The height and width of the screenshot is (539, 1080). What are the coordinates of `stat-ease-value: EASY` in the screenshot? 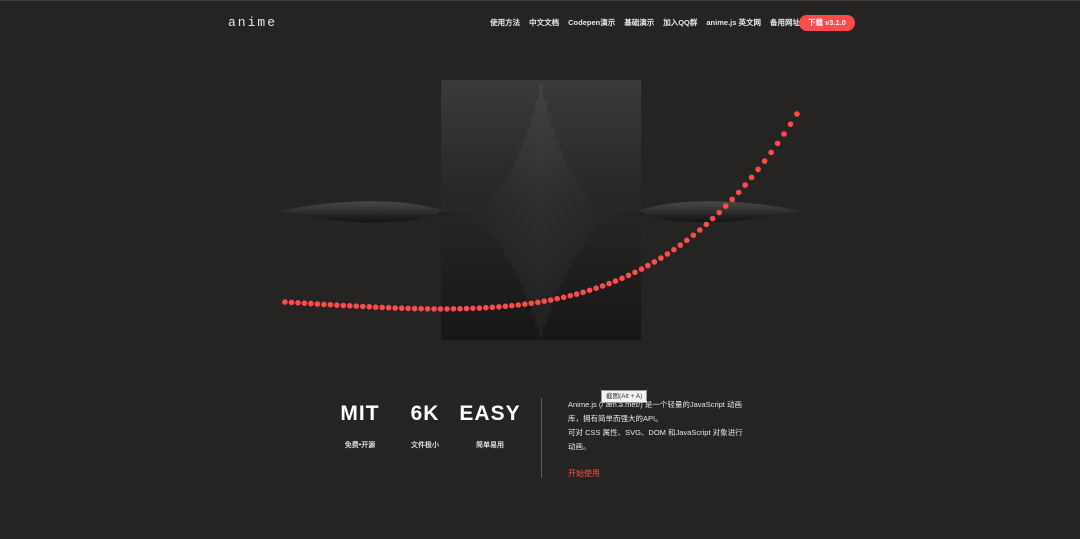 It's located at (490, 413).